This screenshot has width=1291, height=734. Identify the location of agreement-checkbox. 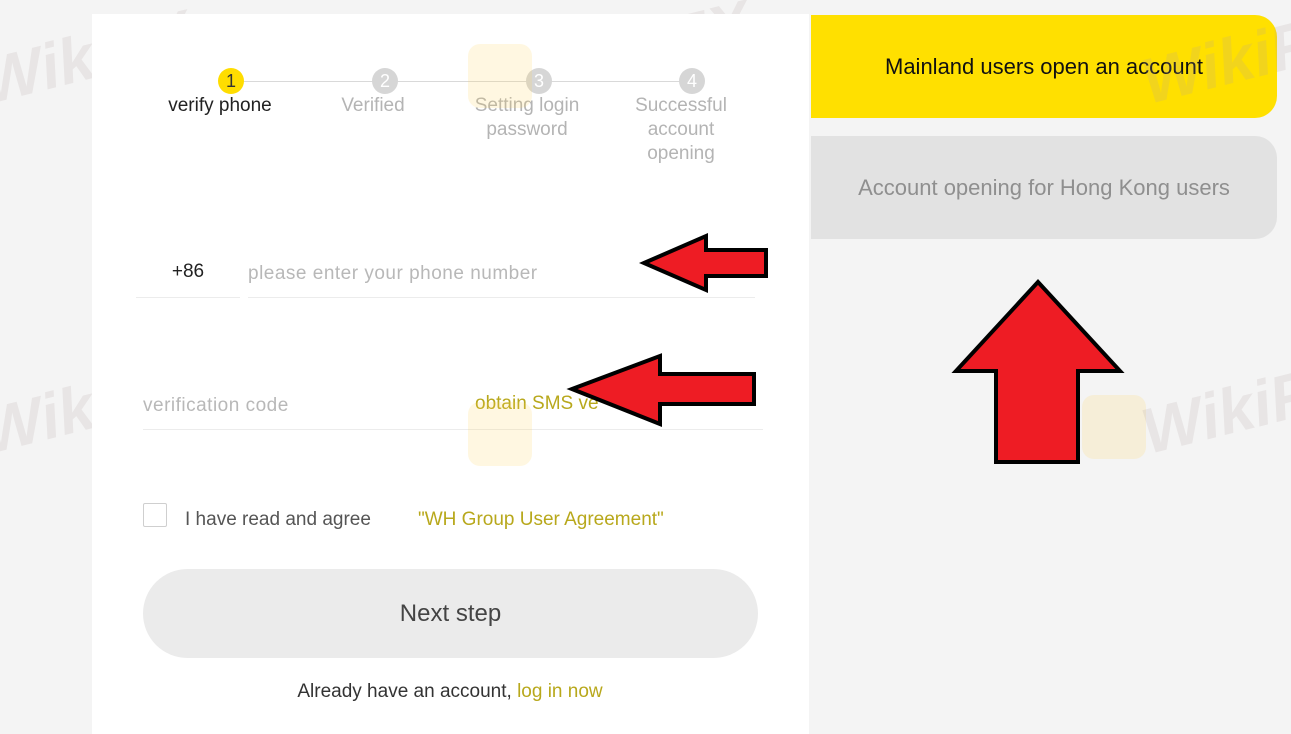
(155, 515).